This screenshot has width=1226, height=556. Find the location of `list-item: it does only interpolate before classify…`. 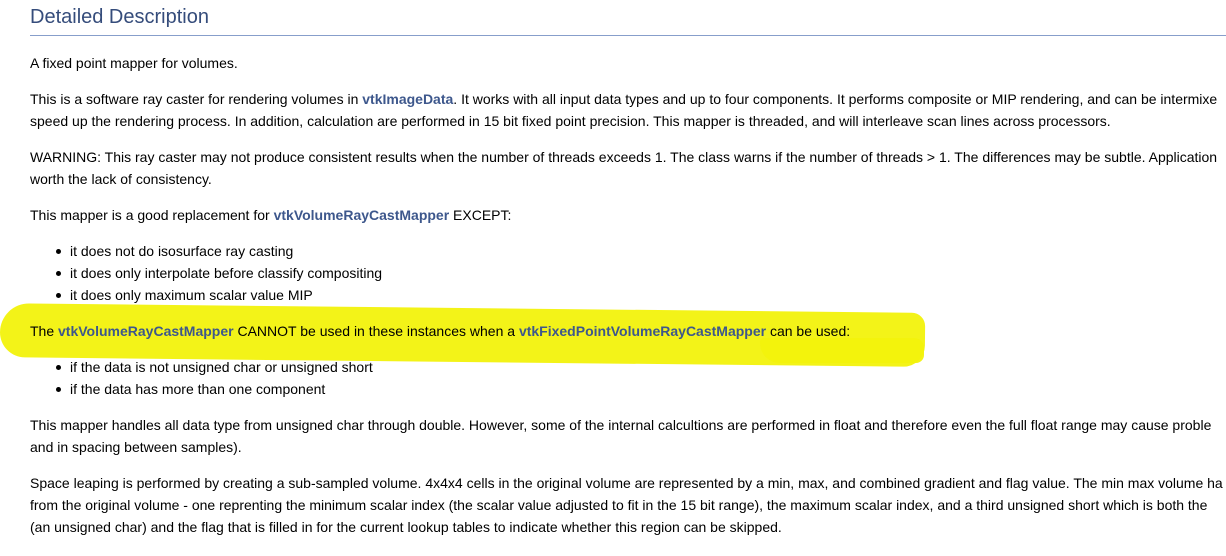

list-item: it does only interpolate before classify… is located at coordinates (219, 273).